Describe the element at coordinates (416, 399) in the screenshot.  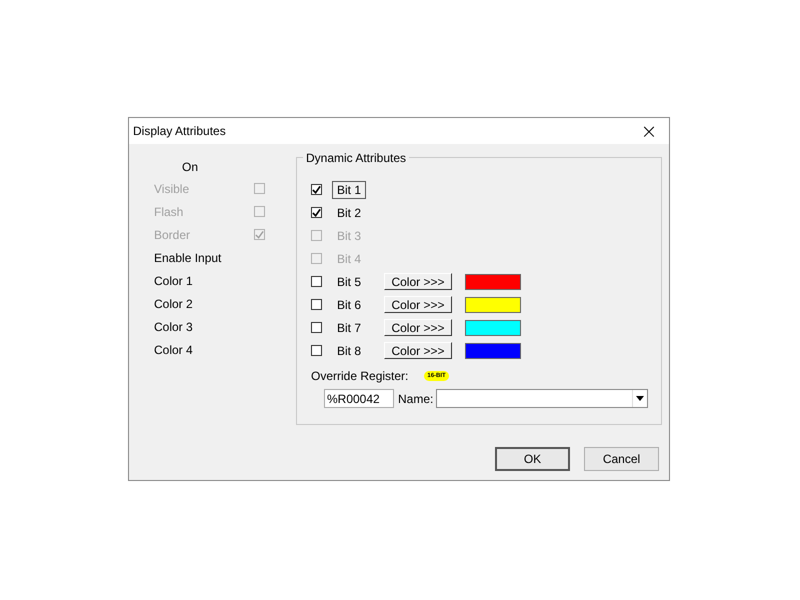
I see `name-label: Name:` at that location.